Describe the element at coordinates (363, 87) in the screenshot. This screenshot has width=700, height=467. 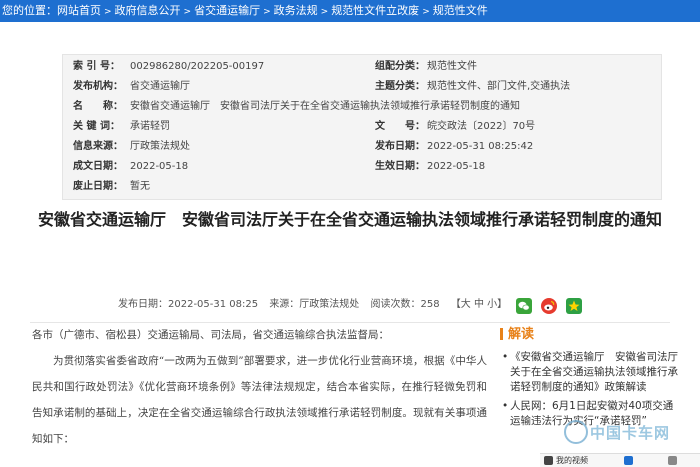
I see `metadata-row: 发布机构： 省交通运输厅 主题分类： 规范性文件、部门文件,交通执法` at that location.